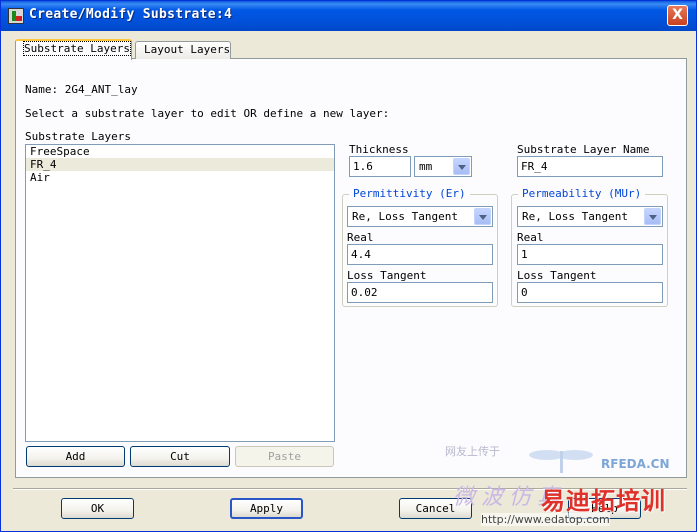  I want to click on permittivity-real-input: 4.4, so click(420, 254).